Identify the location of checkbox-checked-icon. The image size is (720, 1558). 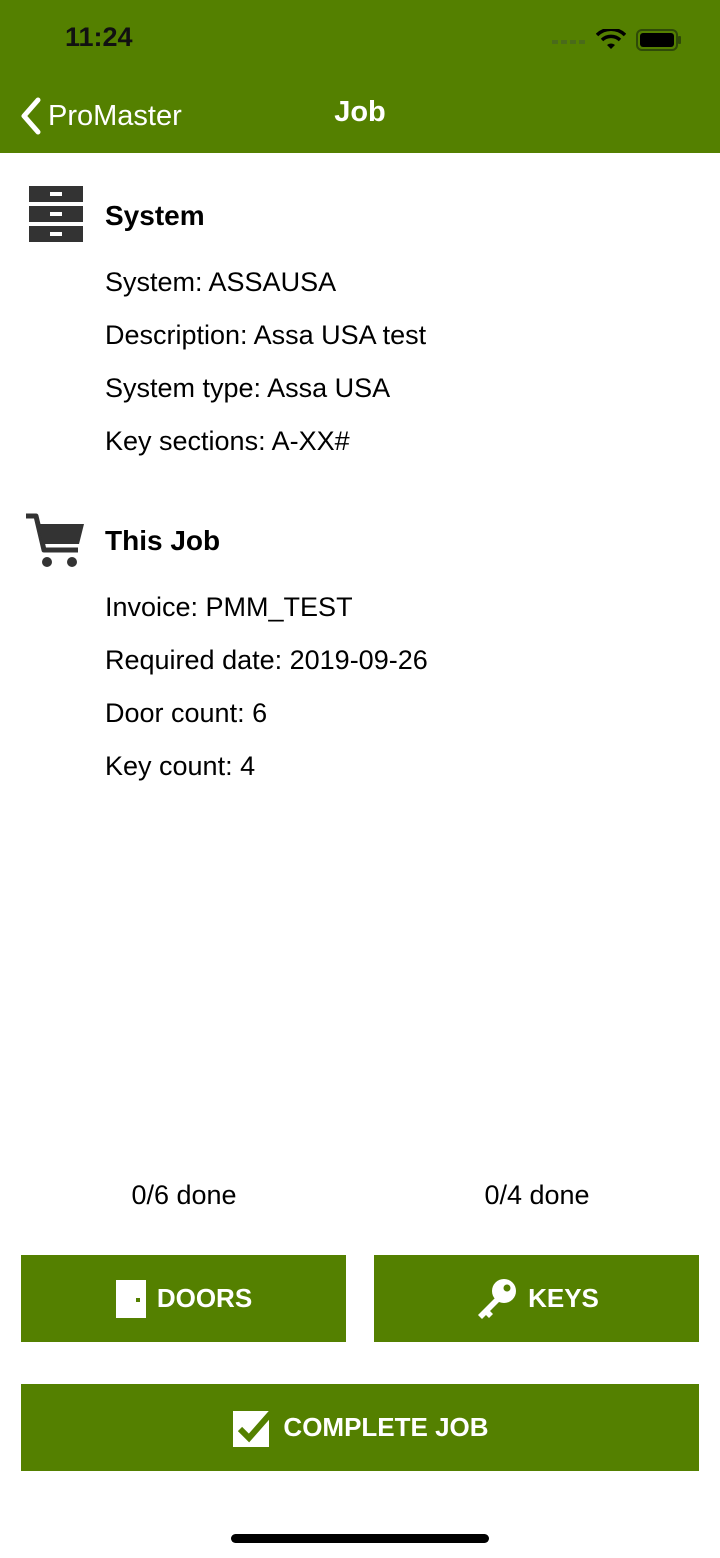
(253, 1428).